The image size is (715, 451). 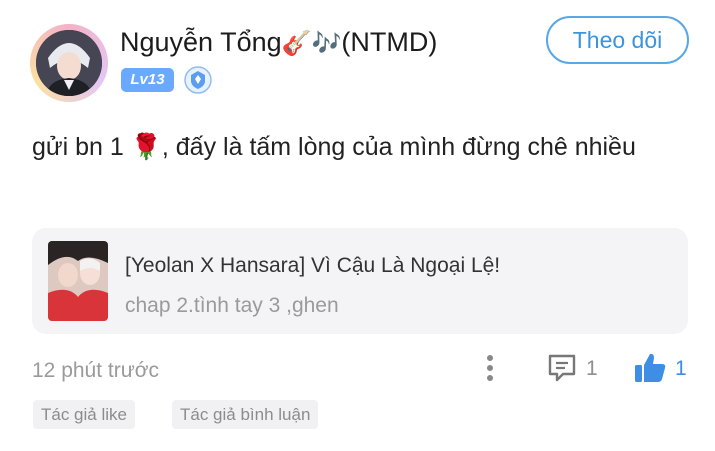 I want to click on tag-author-comment: Tác giả bình luận, so click(x=245, y=414).